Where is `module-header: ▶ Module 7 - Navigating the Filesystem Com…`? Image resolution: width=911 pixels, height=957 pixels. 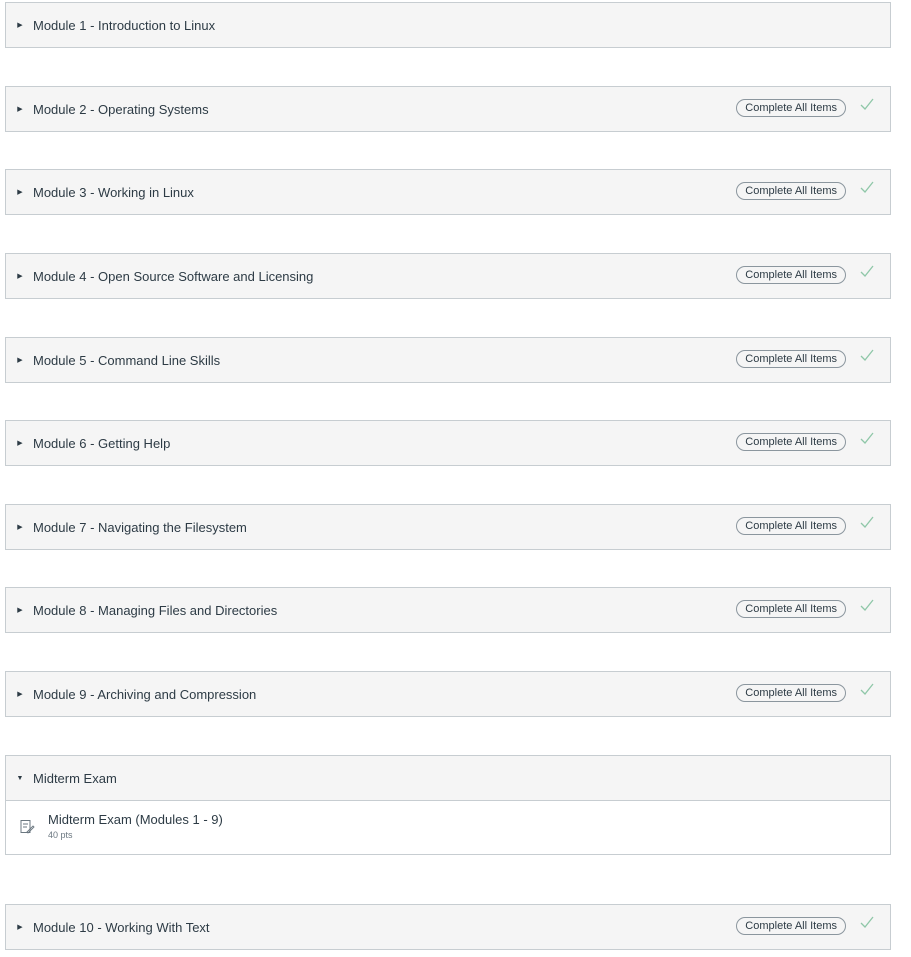 module-header: ▶ Module 7 - Navigating the Filesystem Com… is located at coordinates (448, 527).